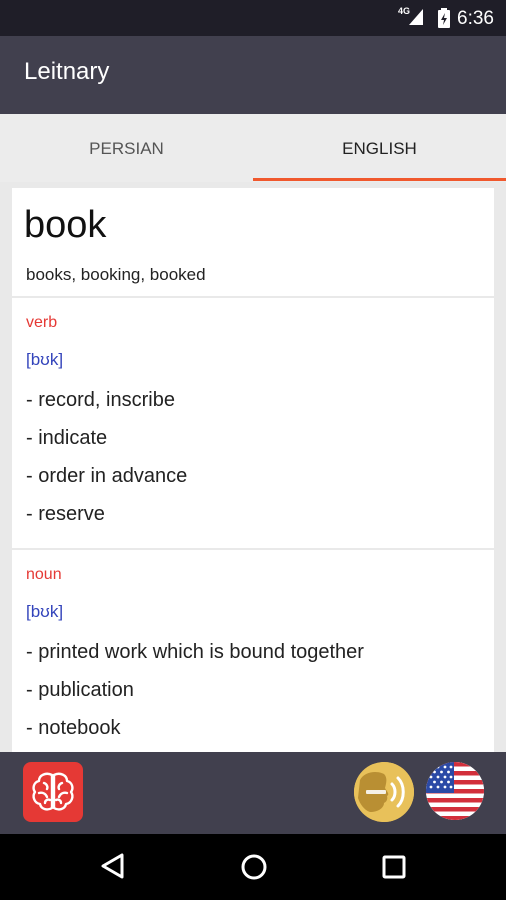  What do you see at coordinates (44, 574) in the screenshot?
I see `part-of-speech: noun` at bounding box center [44, 574].